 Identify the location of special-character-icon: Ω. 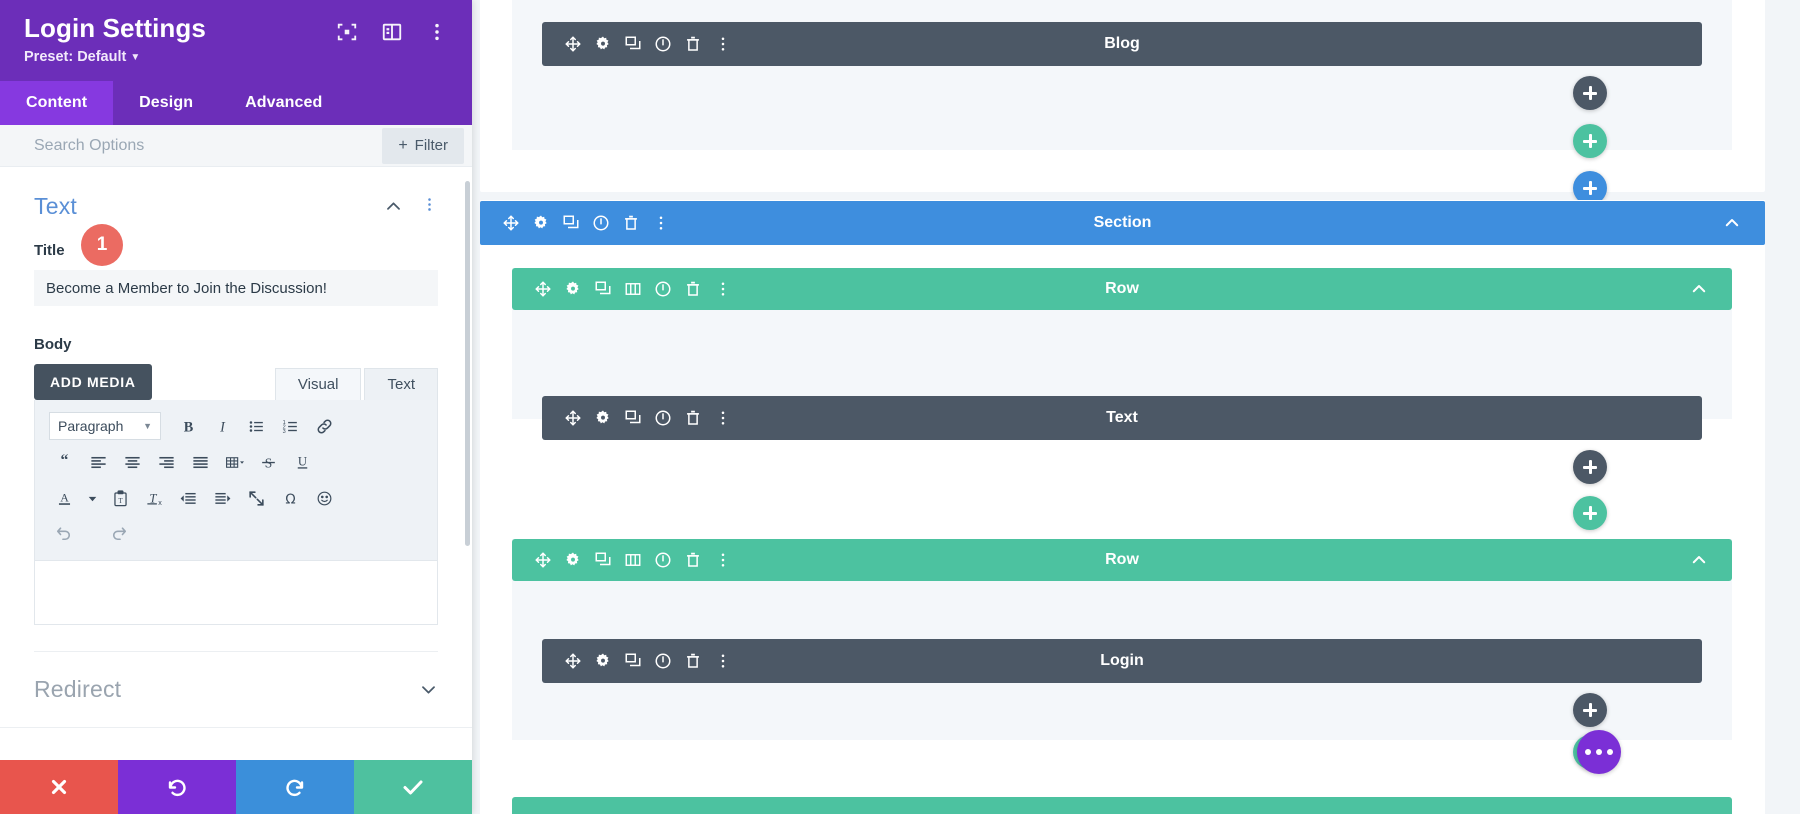
(290, 498).